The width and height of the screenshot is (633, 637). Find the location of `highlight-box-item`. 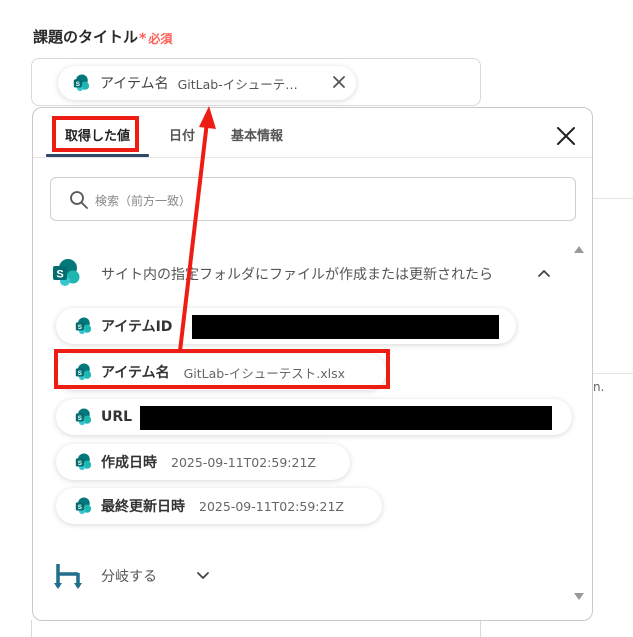

highlight-box-item is located at coordinates (222, 369).